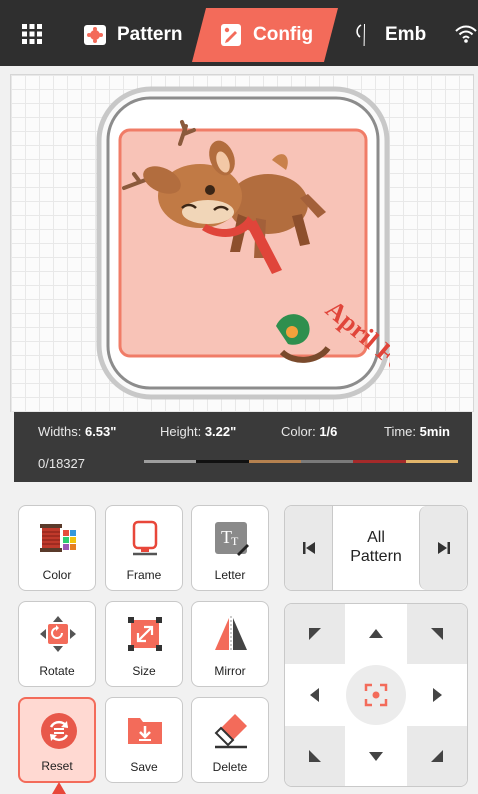  I want to click on tab-config-label: Config, so click(283, 34).